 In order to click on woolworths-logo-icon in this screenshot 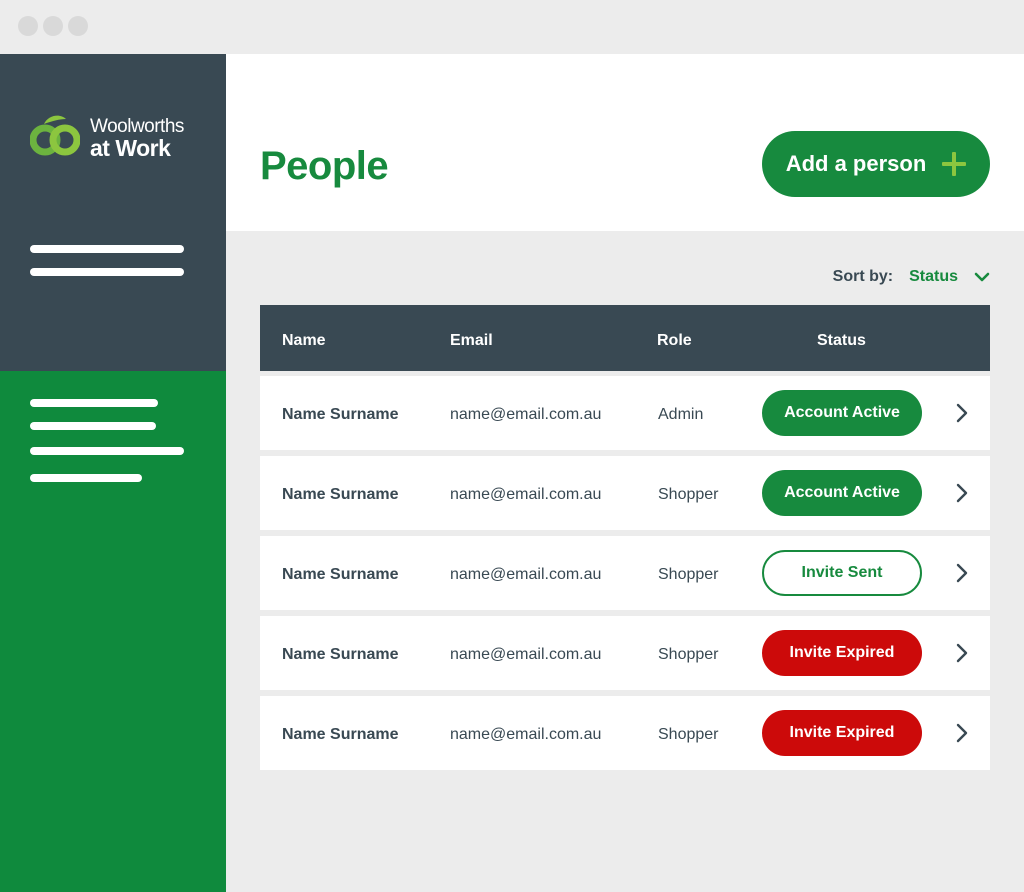, I will do `click(55, 135)`.